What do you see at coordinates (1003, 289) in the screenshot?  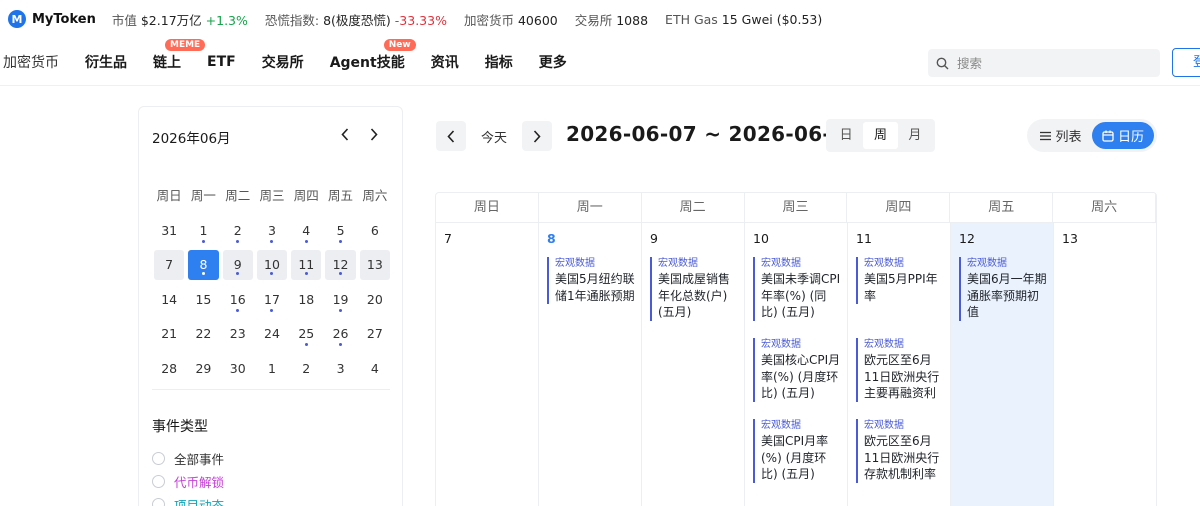 I see `calendar-event: 宏观数据 美国6月一年期通胀率预期初值` at bounding box center [1003, 289].